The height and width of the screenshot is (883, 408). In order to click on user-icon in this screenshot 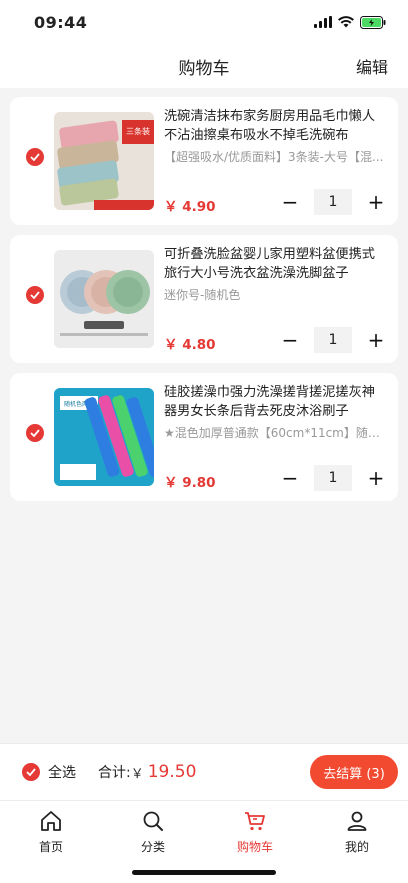, I will do `click(357, 821)`.